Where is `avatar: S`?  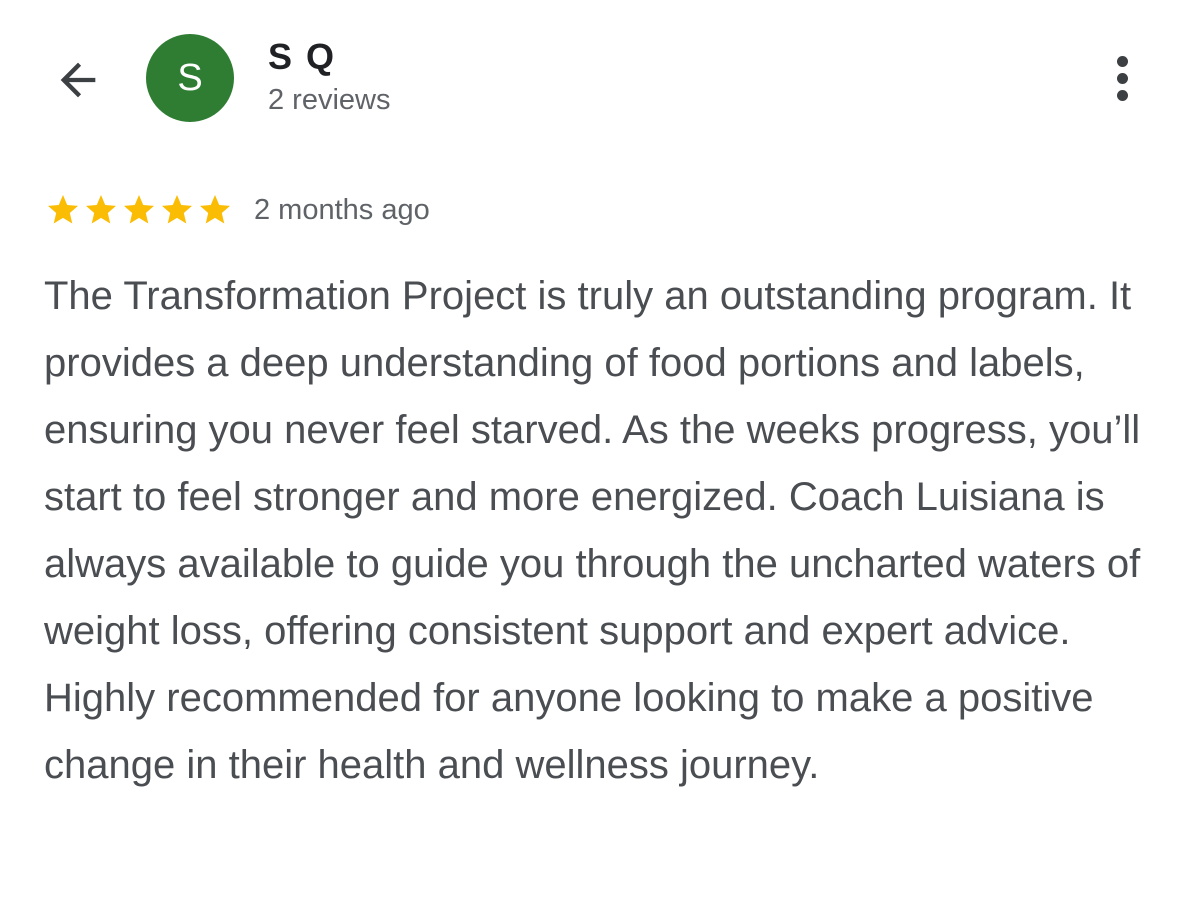
avatar: S is located at coordinates (190, 78).